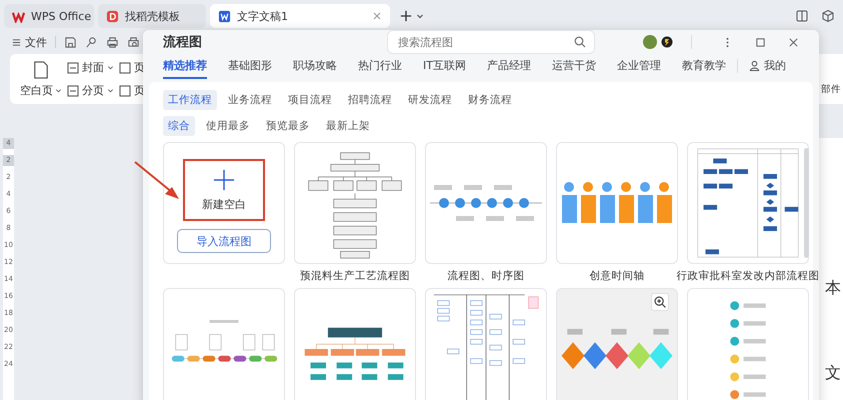  Describe the element at coordinates (288, 126) in the screenshot. I see `filter-tab: 预览最多` at that location.